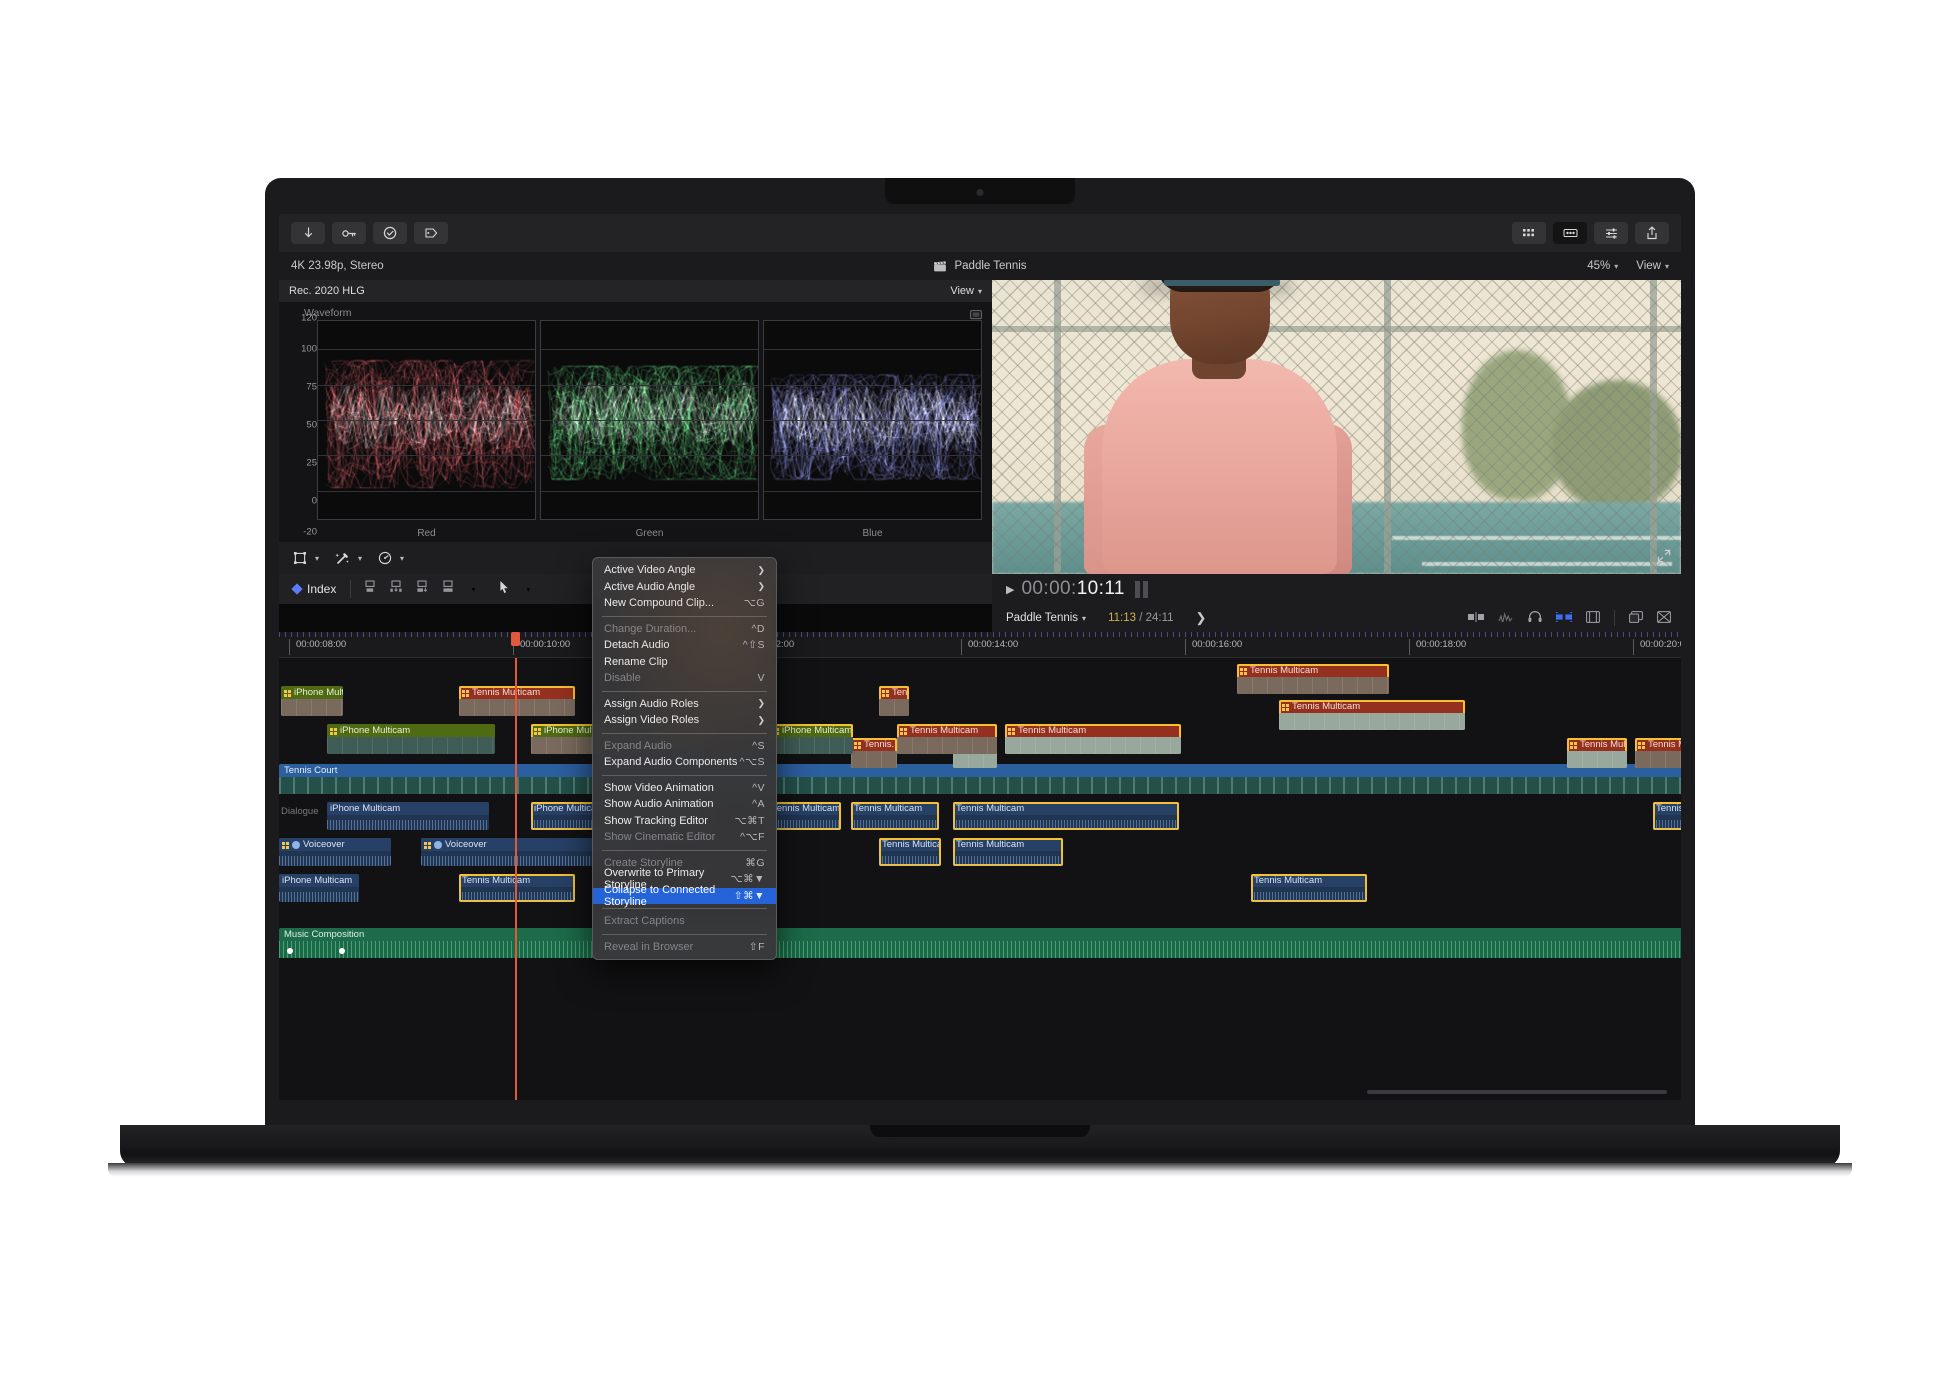 This screenshot has width=1960, height=1400. I want to click on menu-item: Extract Captions, so click(684, 921).